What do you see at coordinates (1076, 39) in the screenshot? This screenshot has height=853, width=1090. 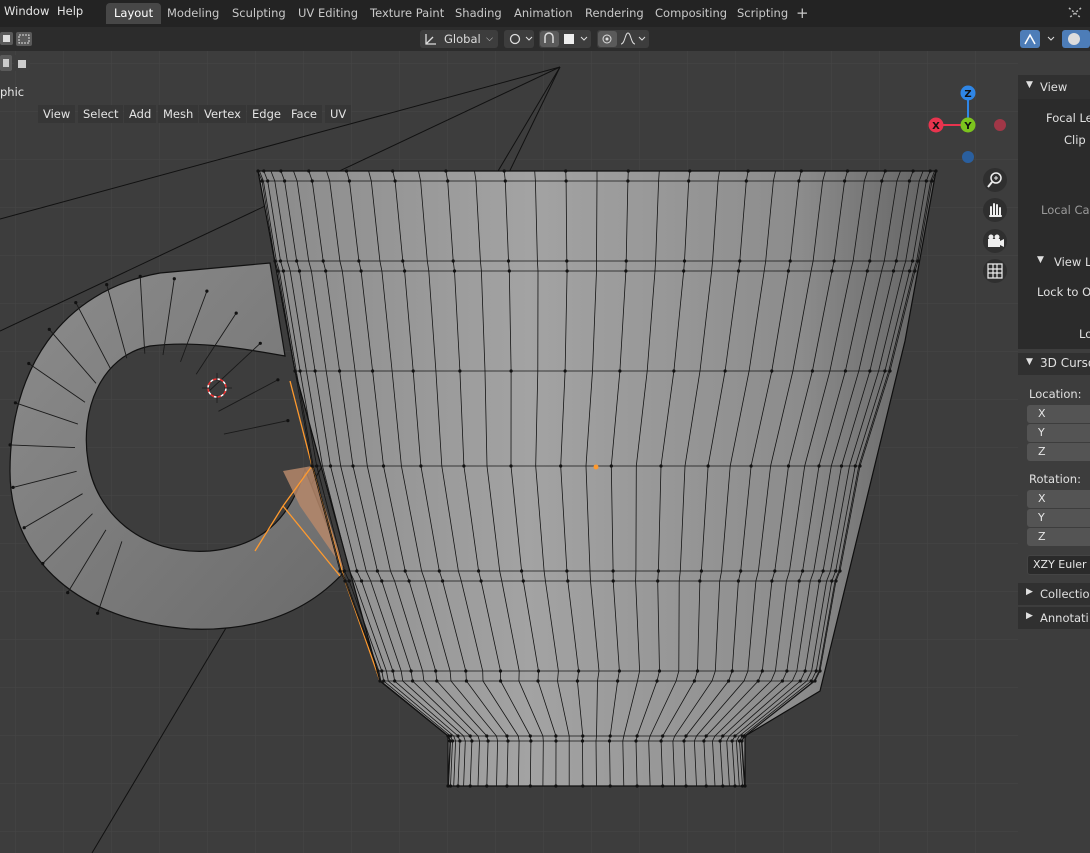 I see `shading-icon` at bounding box center [1076, 39].